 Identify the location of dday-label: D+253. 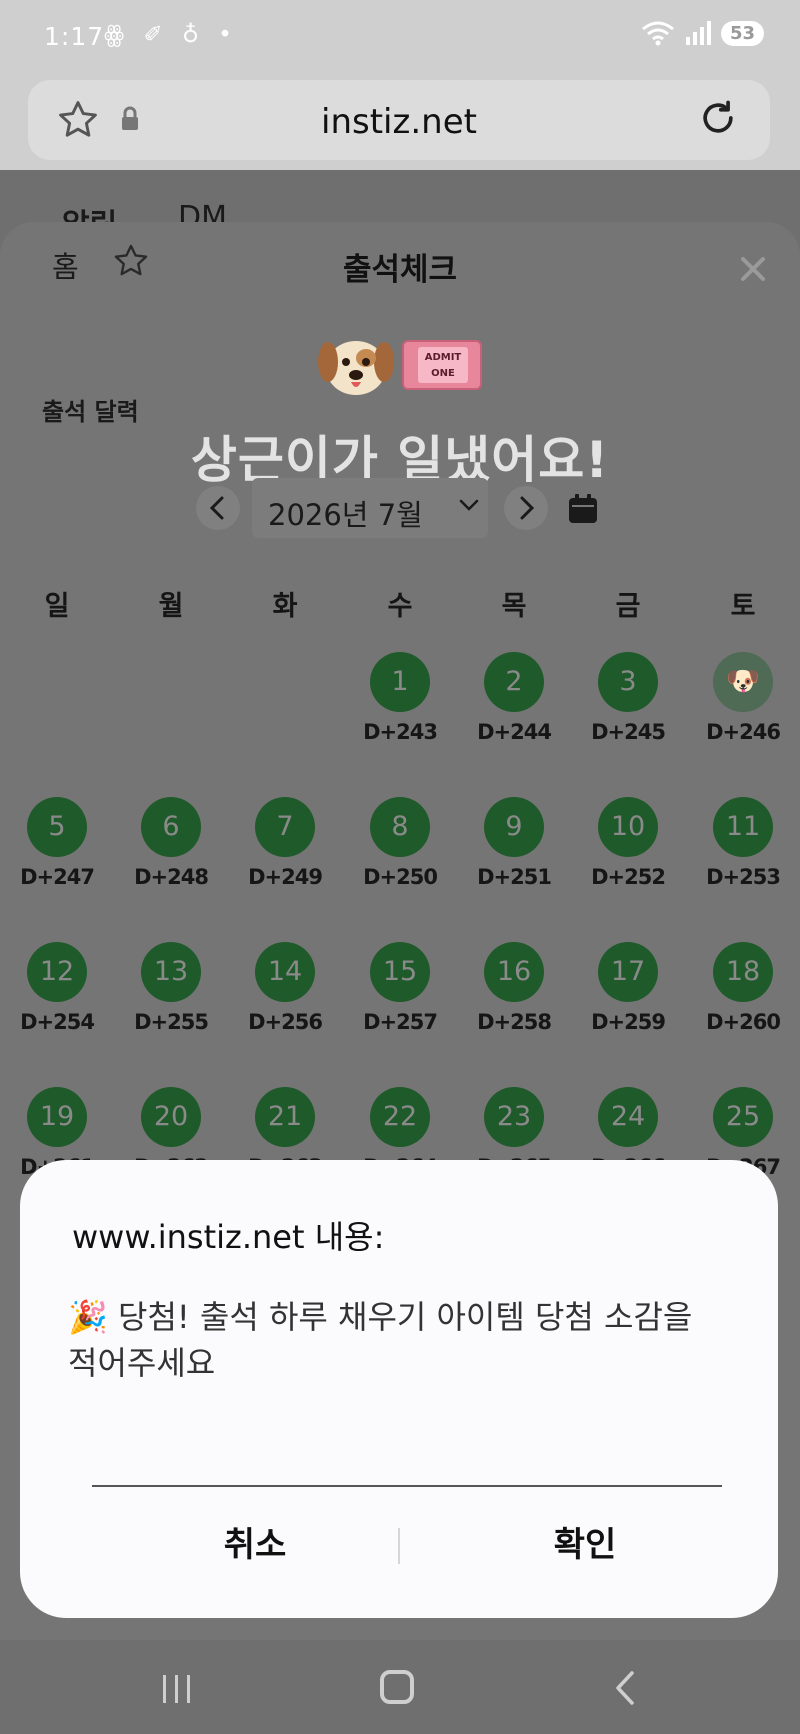
(743, 877).